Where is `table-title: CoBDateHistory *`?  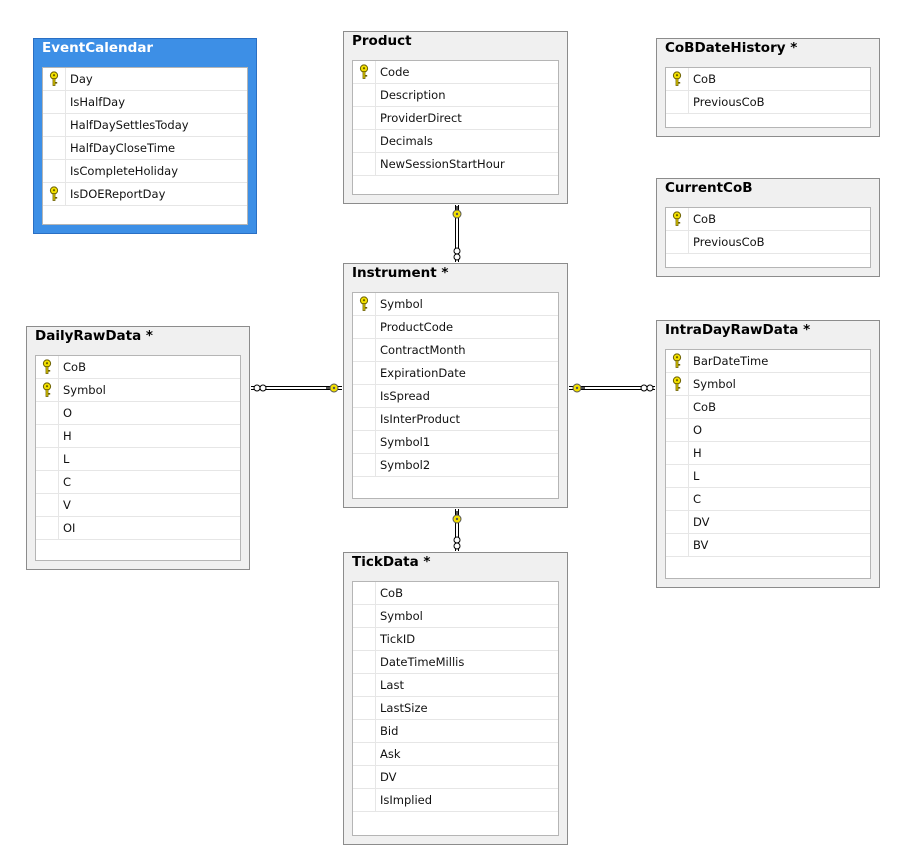
table-title: CoBDateHistory * is located at coordinates (731, 48).